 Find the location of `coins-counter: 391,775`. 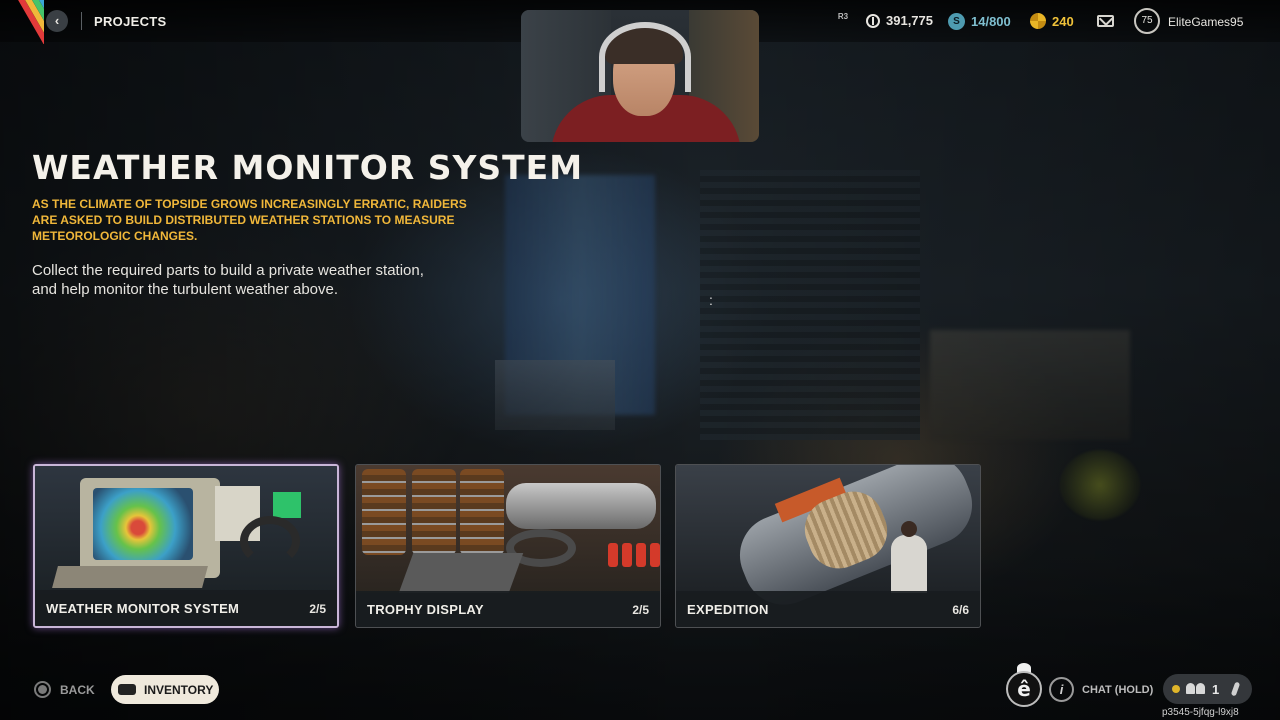

coins-counter: 391,775 is located at coordinates (899, 20).